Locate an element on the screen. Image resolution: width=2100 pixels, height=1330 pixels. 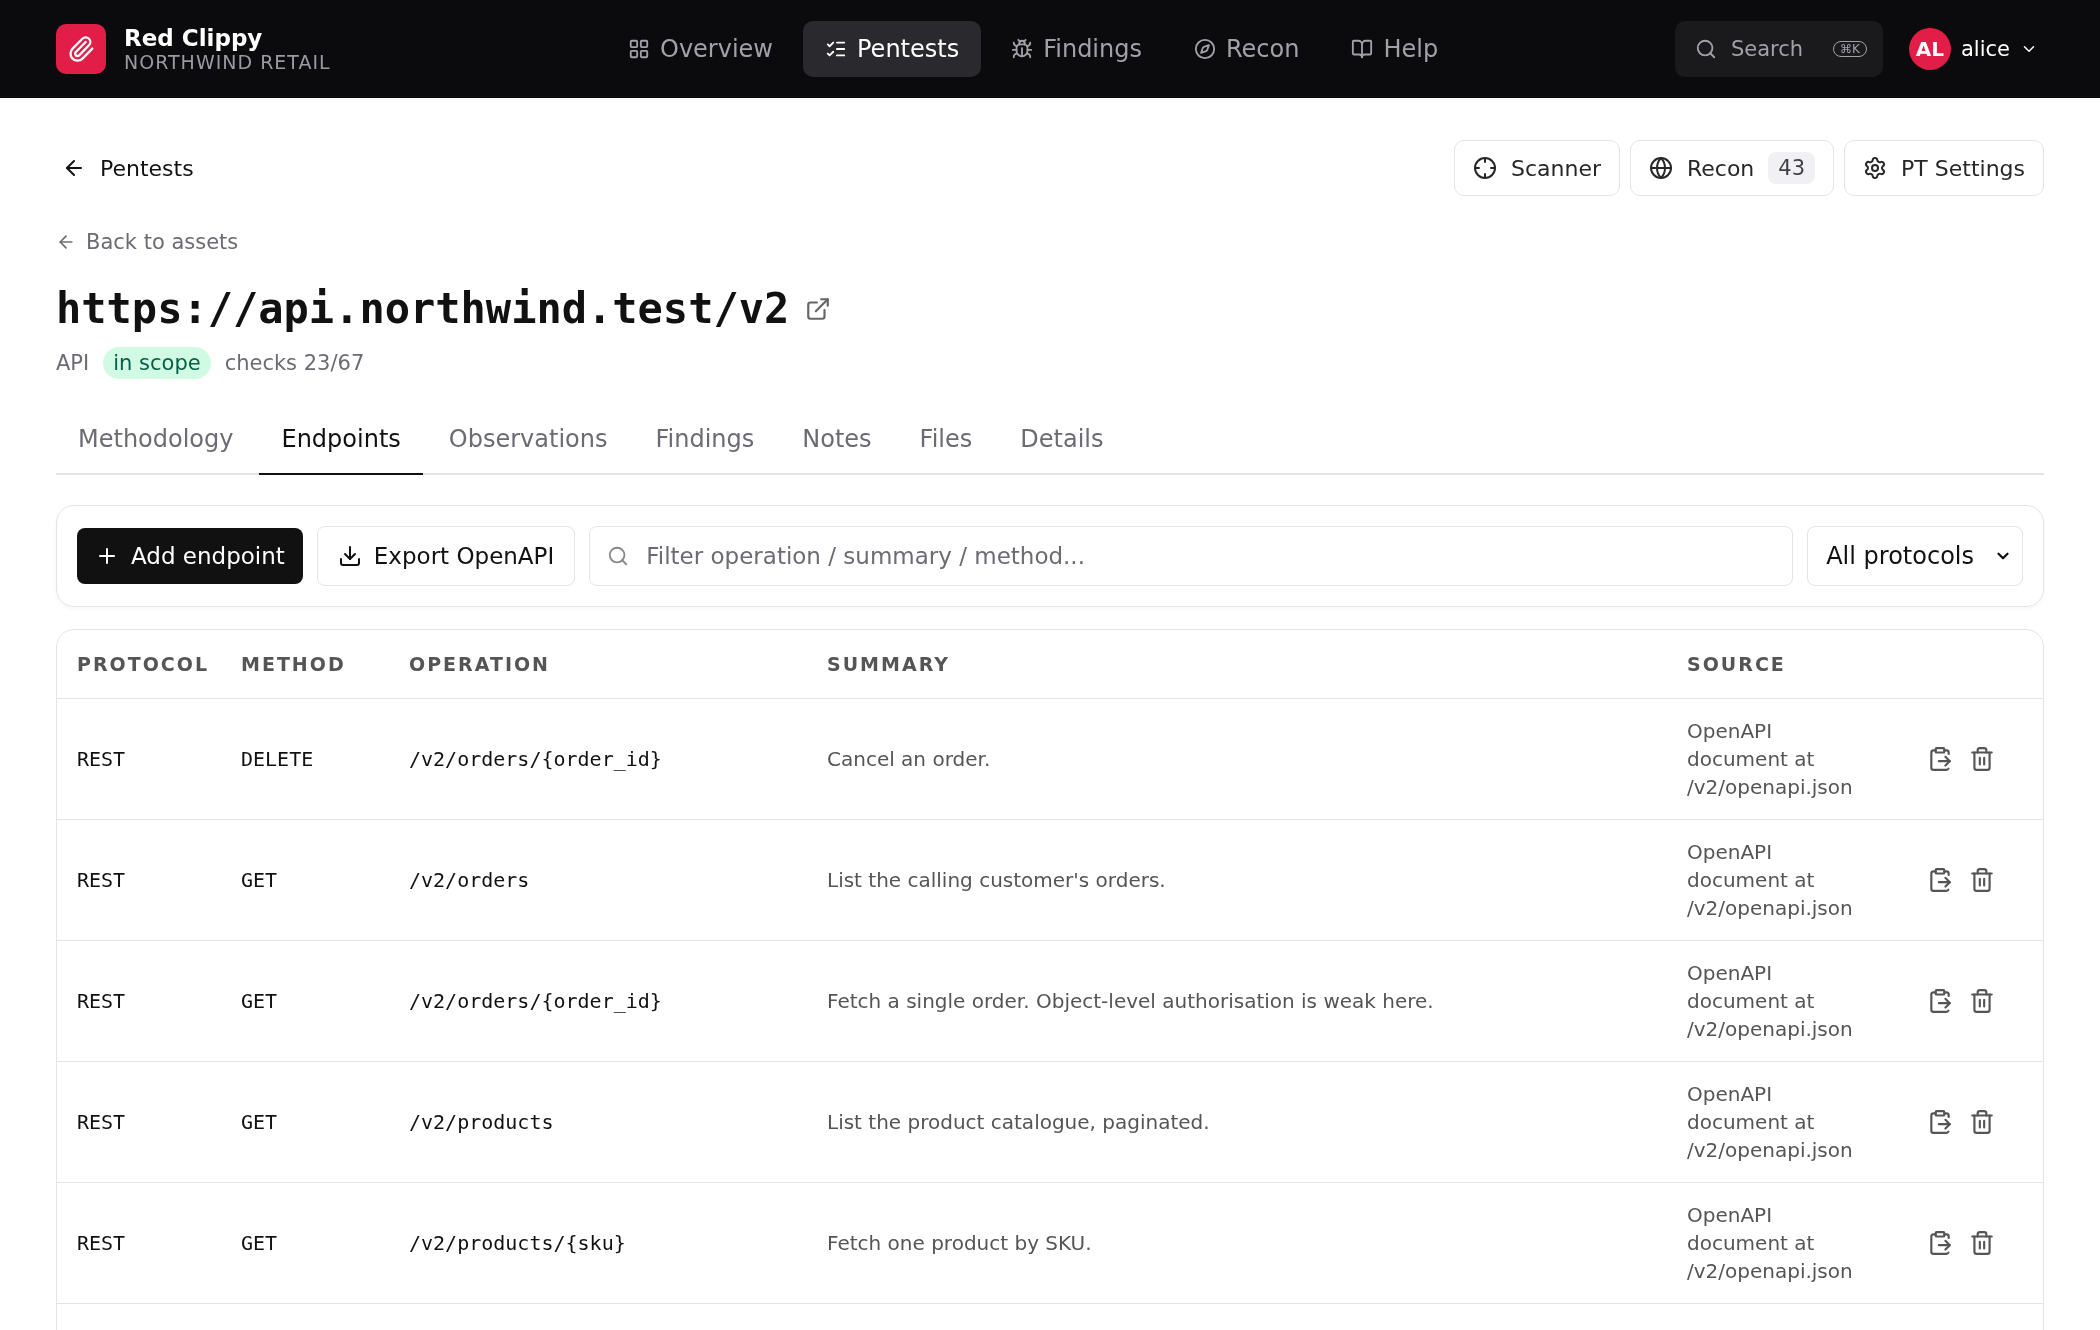
add-endpoint-button: Add endpoint is located at coordinates (190, 556).